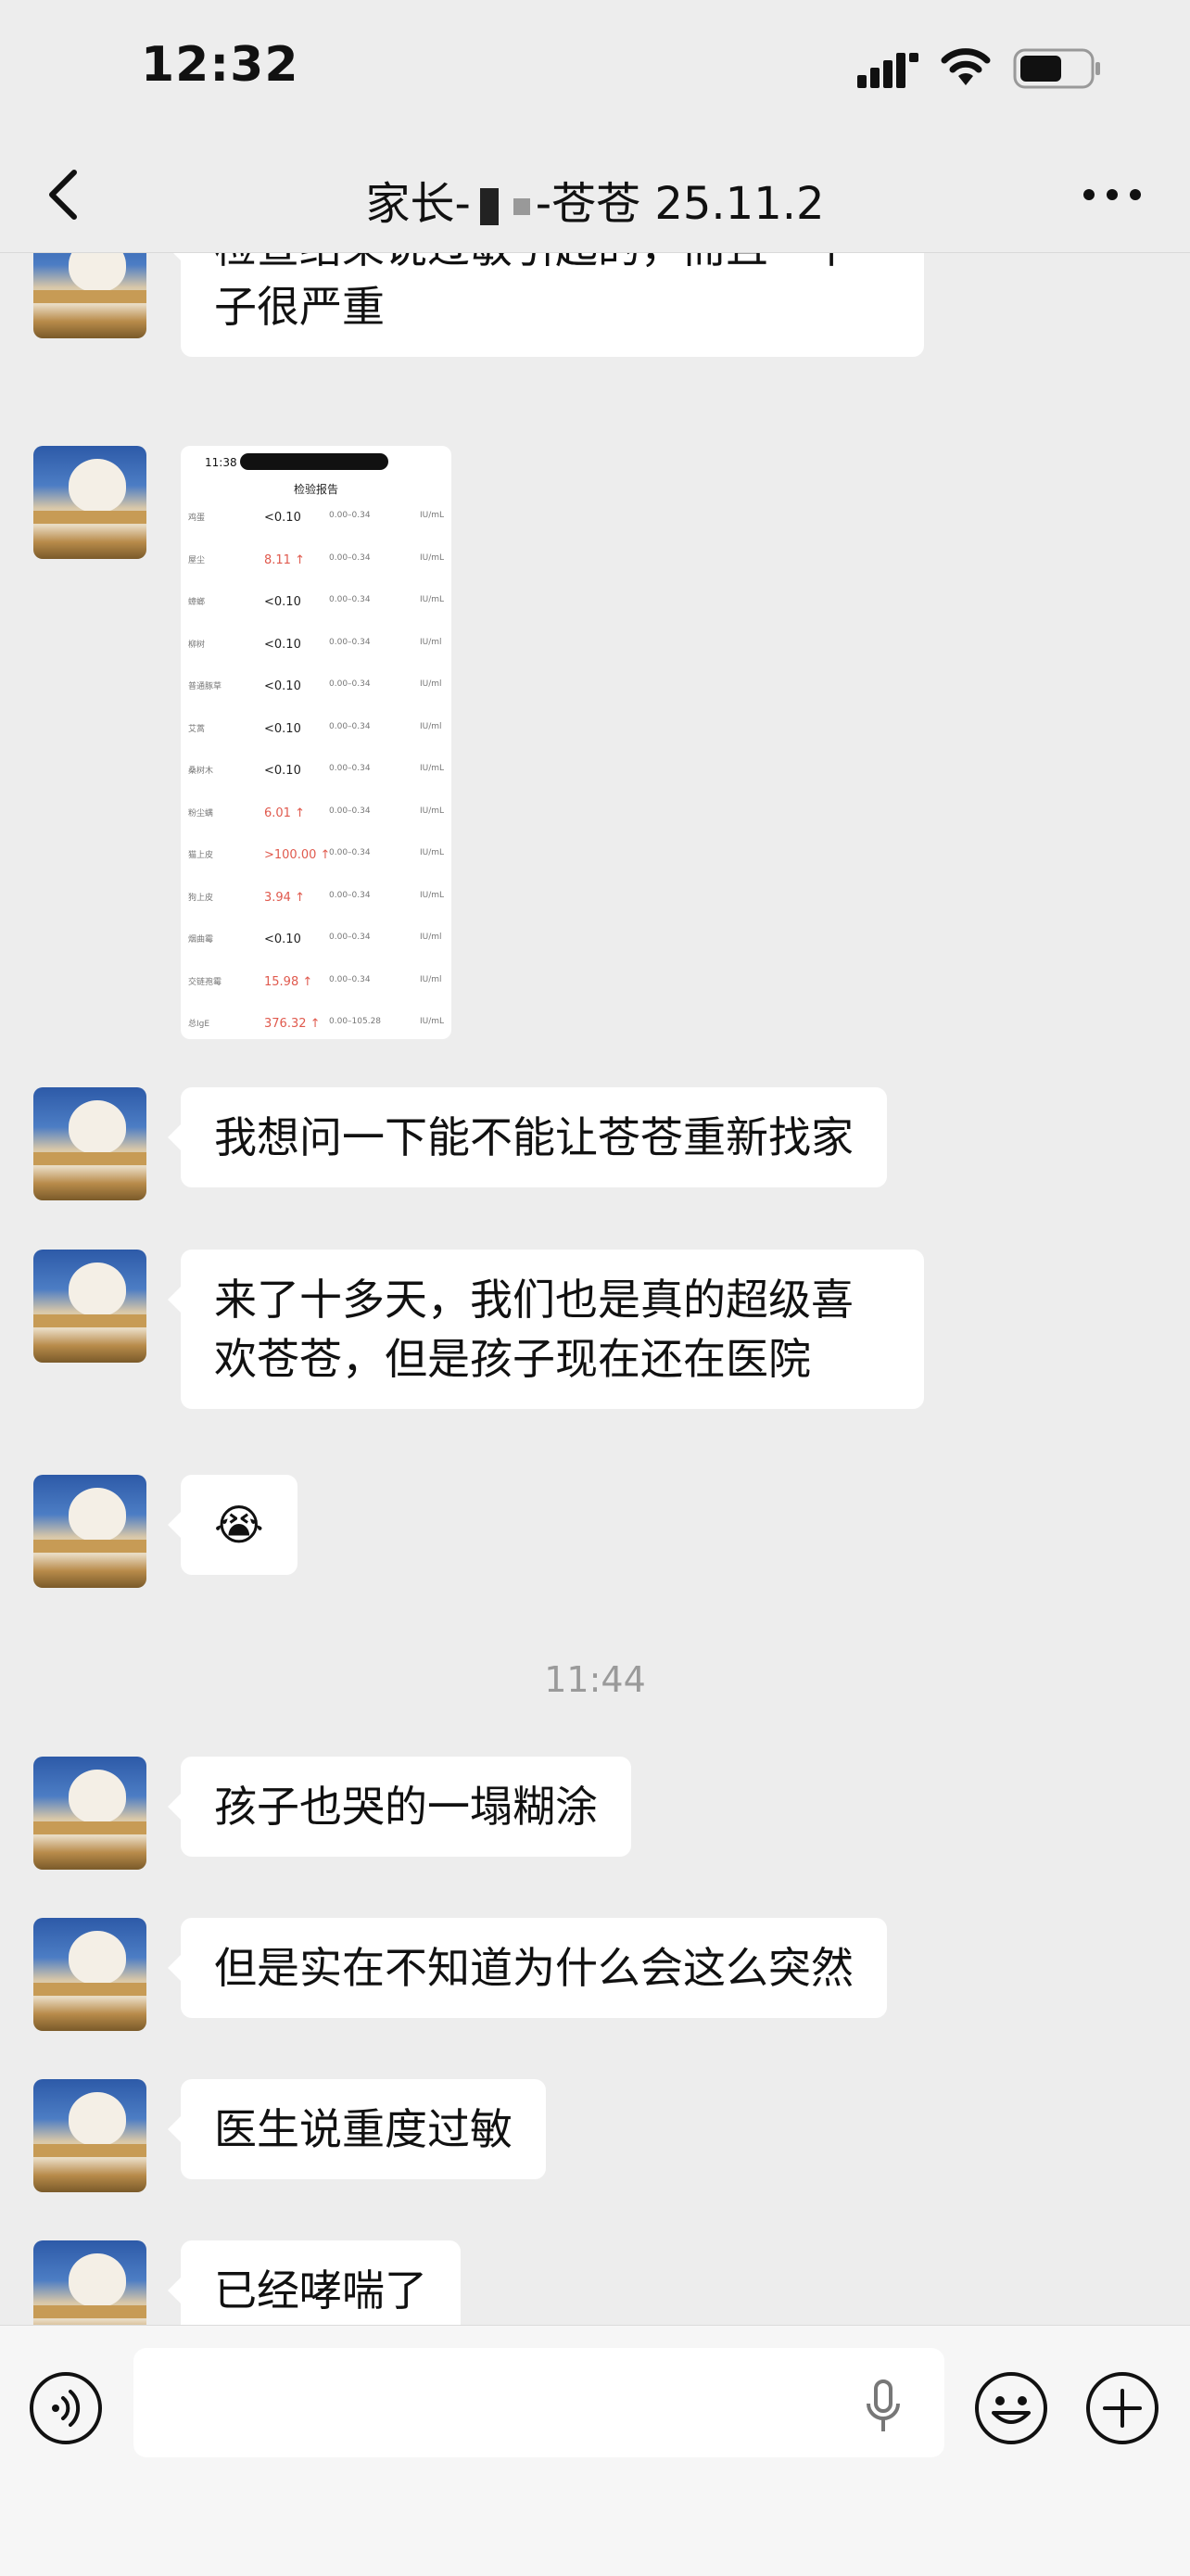 The image size is (1190, 2576). What do you see at coordinates (527, 1137) in the screenshot?
I see `message-bubble: 我想问一下能不能让苍苍重新找家` at bounding box center [527, 1137].